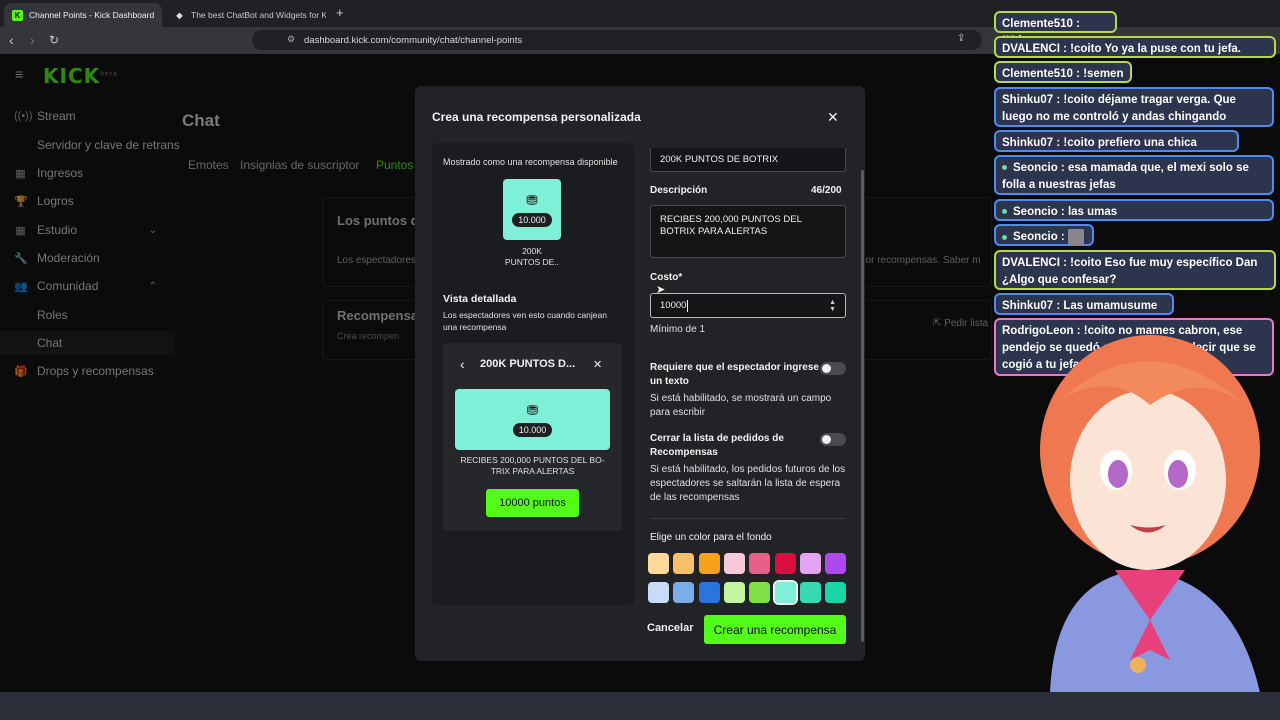 The height and width of the screenshot is (720, 1280). Describe the element at coordinates (833, 368) in the screenshot. I see `require-text-toggle` at that location.